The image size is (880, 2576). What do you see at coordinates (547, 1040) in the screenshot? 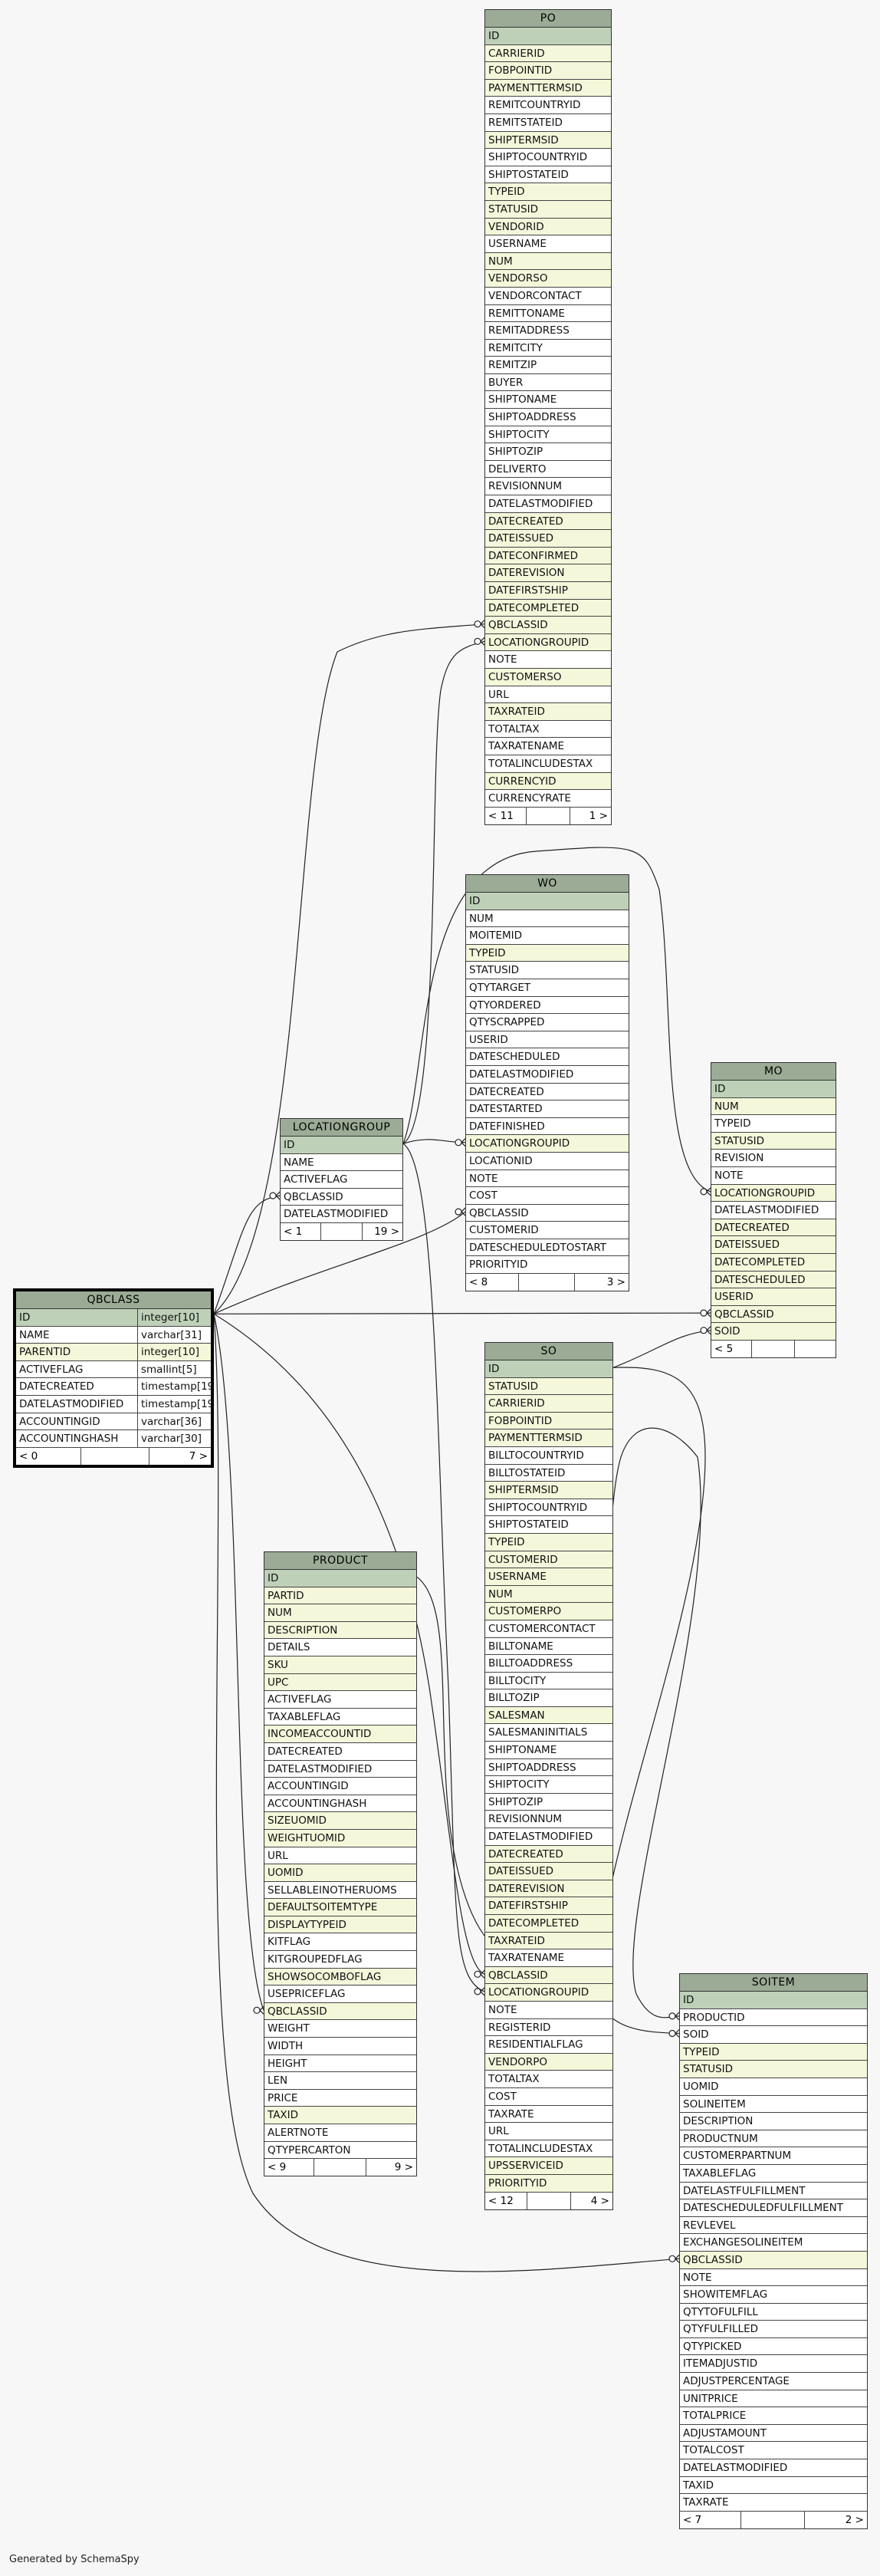
I see `column-row: USERID` at bounding box center [547, 1040].